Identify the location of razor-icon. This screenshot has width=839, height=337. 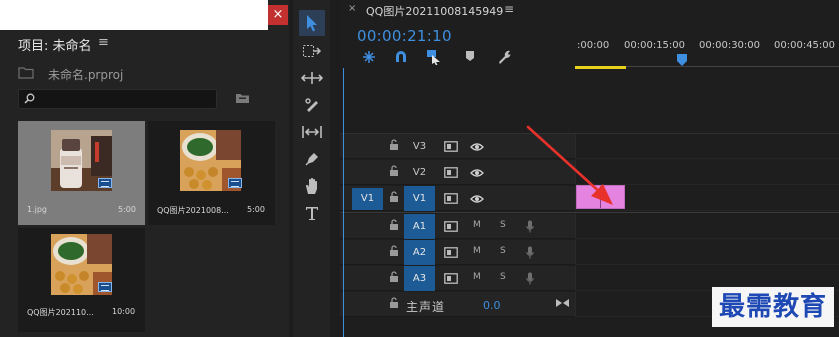
(312, 105).